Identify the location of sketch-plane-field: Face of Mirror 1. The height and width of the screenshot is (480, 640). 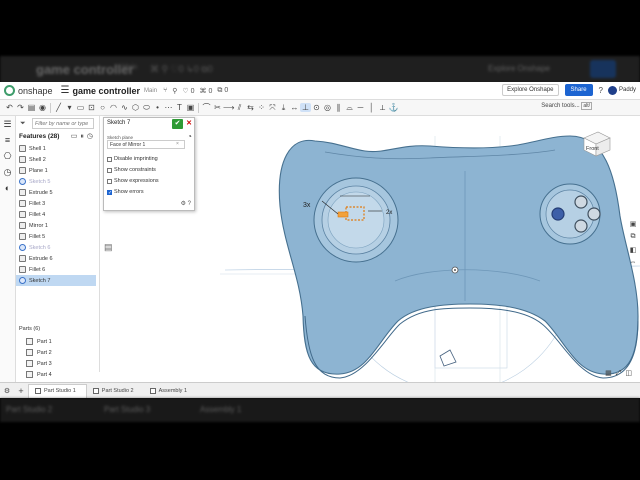
(146, 144).